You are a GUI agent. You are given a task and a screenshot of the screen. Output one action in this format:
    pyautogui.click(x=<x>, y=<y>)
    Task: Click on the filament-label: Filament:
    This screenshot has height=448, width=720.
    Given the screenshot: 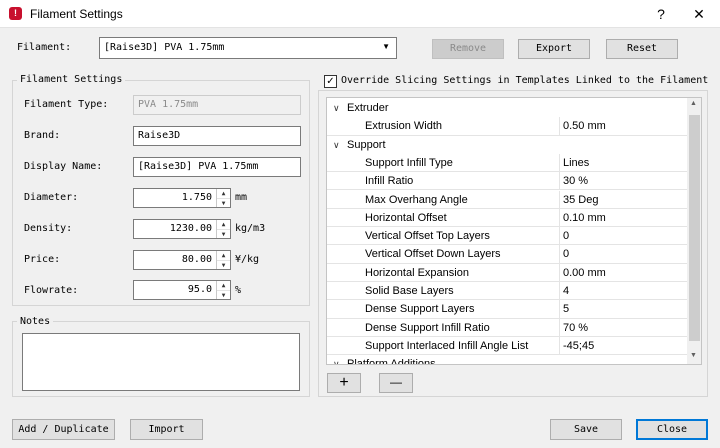 What is the action you would take?
    pyautogui.click(x=44, y=47)
    